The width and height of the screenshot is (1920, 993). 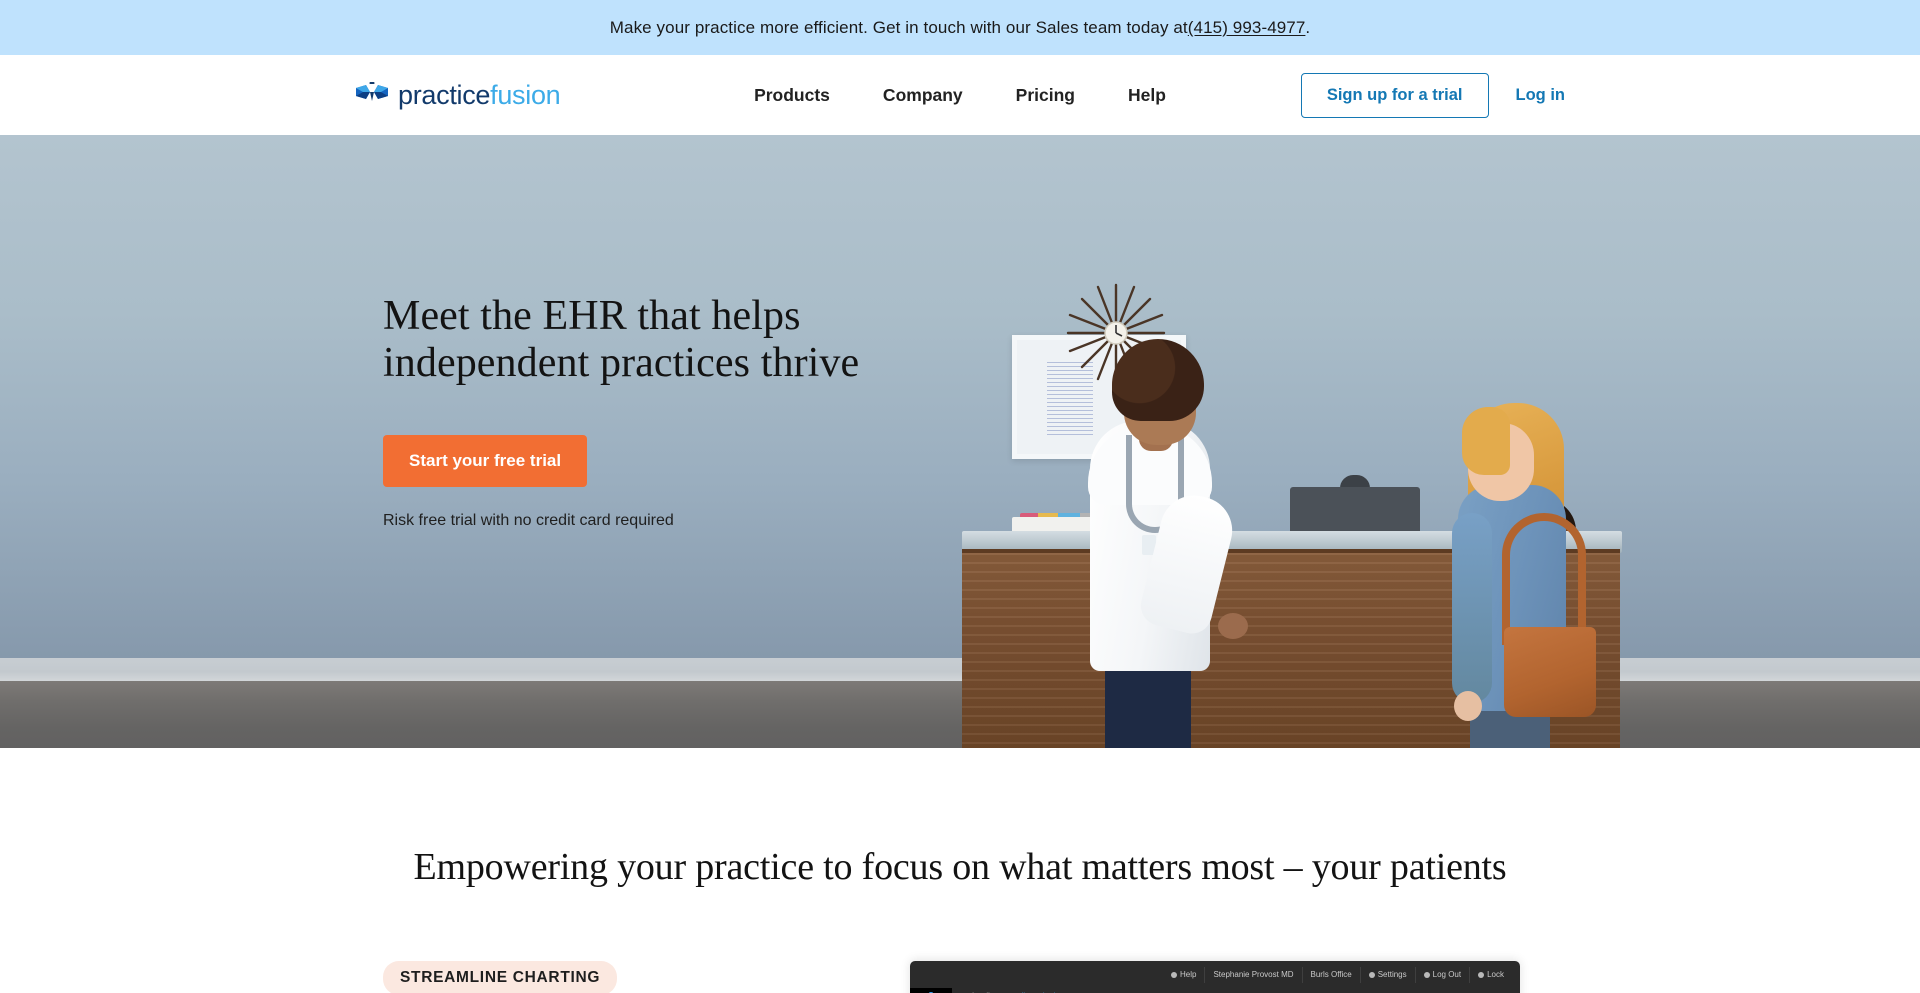 I want to click on logo-word-fusion: fusion, so click(x=525, y=94).